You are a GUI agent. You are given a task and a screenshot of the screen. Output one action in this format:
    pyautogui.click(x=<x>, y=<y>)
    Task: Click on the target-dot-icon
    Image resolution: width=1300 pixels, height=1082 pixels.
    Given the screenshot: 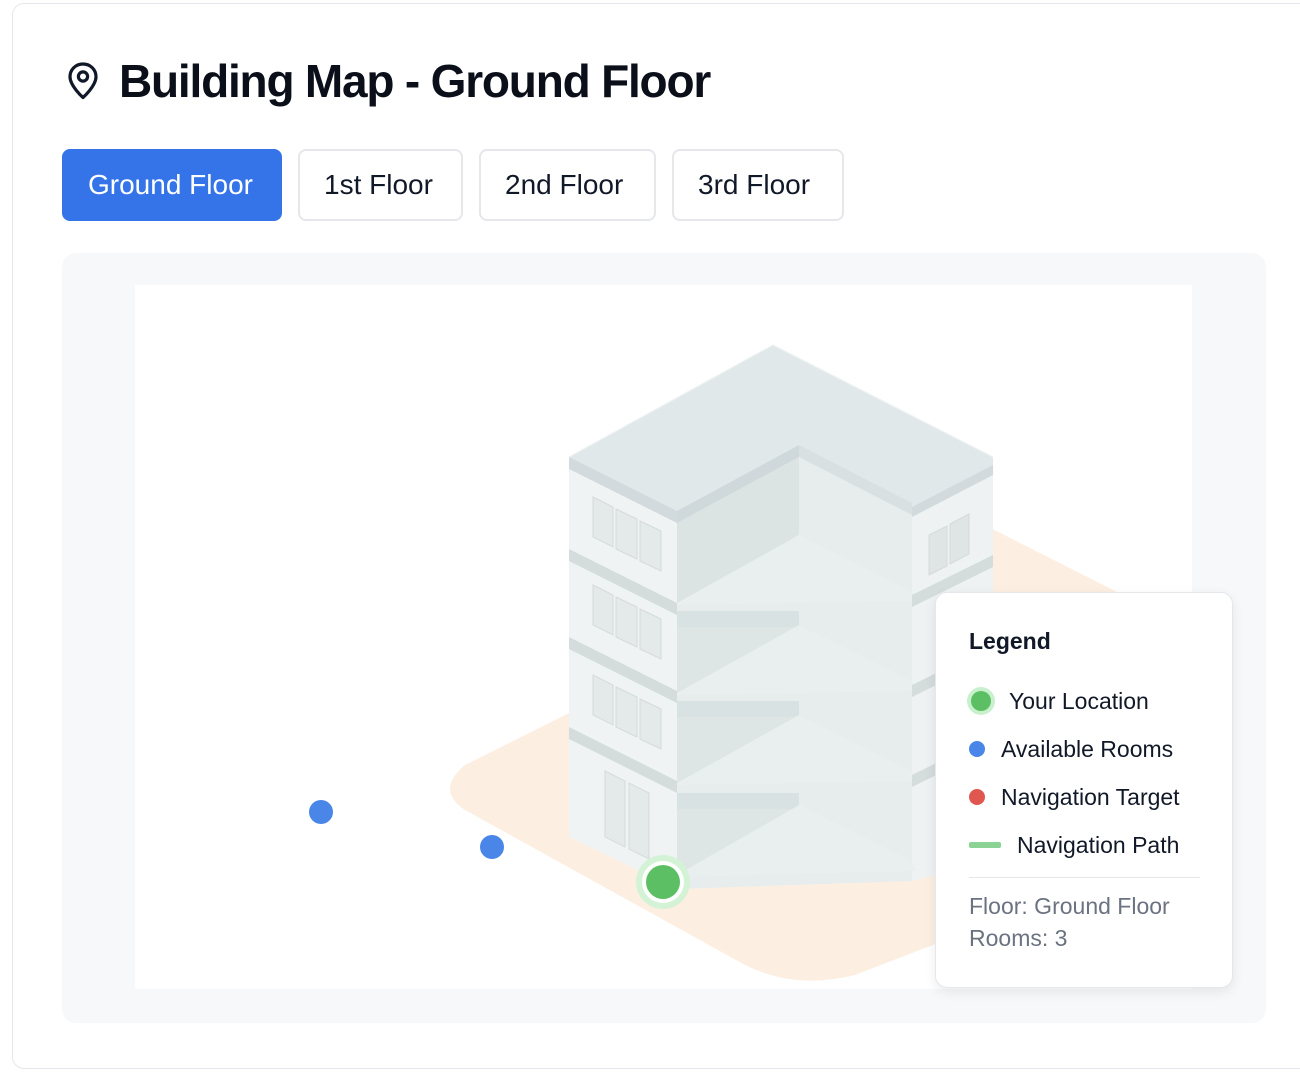 What is the action you would take?
    pyautogui.click(x=977, y=797)
    